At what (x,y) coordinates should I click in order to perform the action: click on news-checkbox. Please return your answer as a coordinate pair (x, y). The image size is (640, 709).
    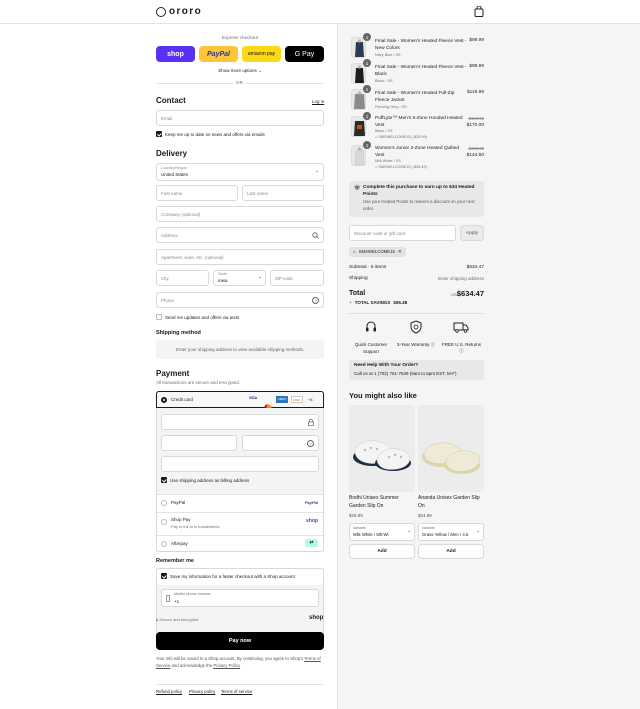
    Looking at the image, I should click on (159, 134).